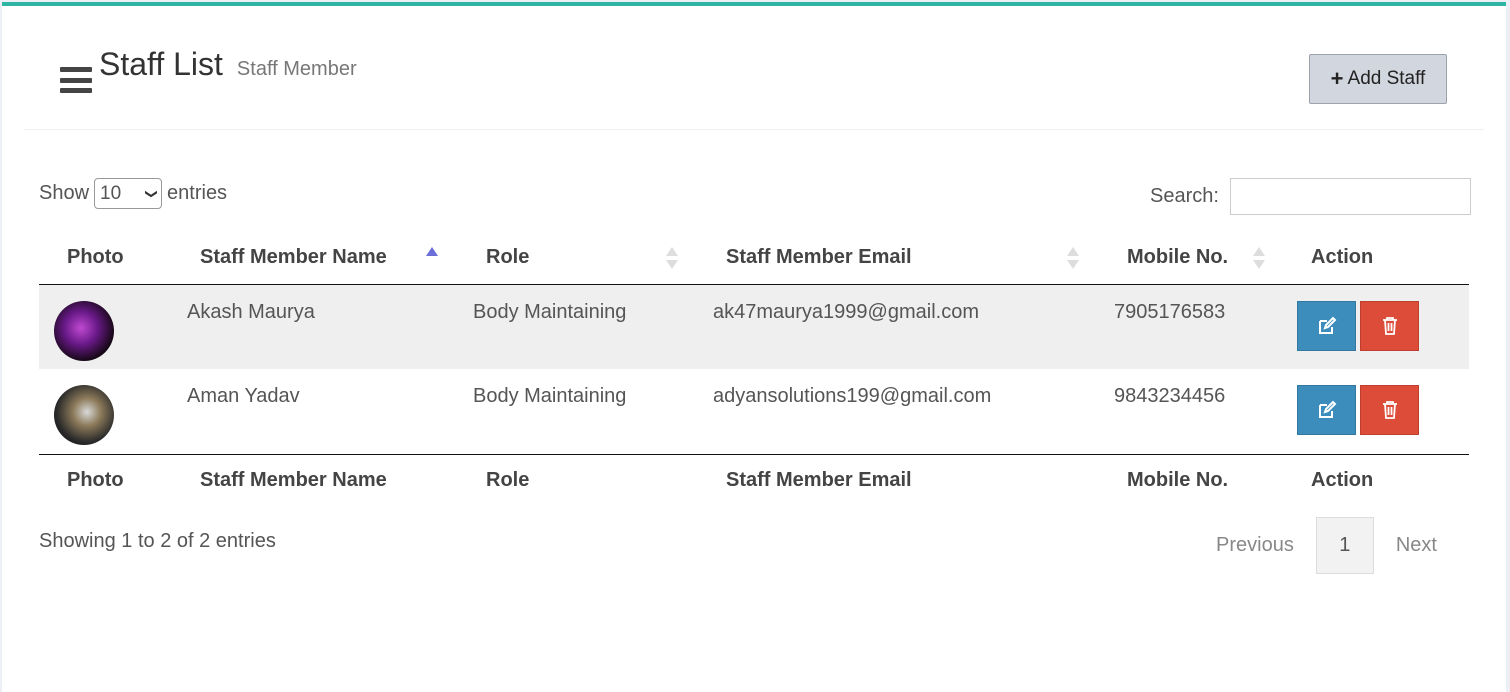  Describe the element at coordinates (1342, 257) in the screenshot. I see `column-header-action: Action` at that location.